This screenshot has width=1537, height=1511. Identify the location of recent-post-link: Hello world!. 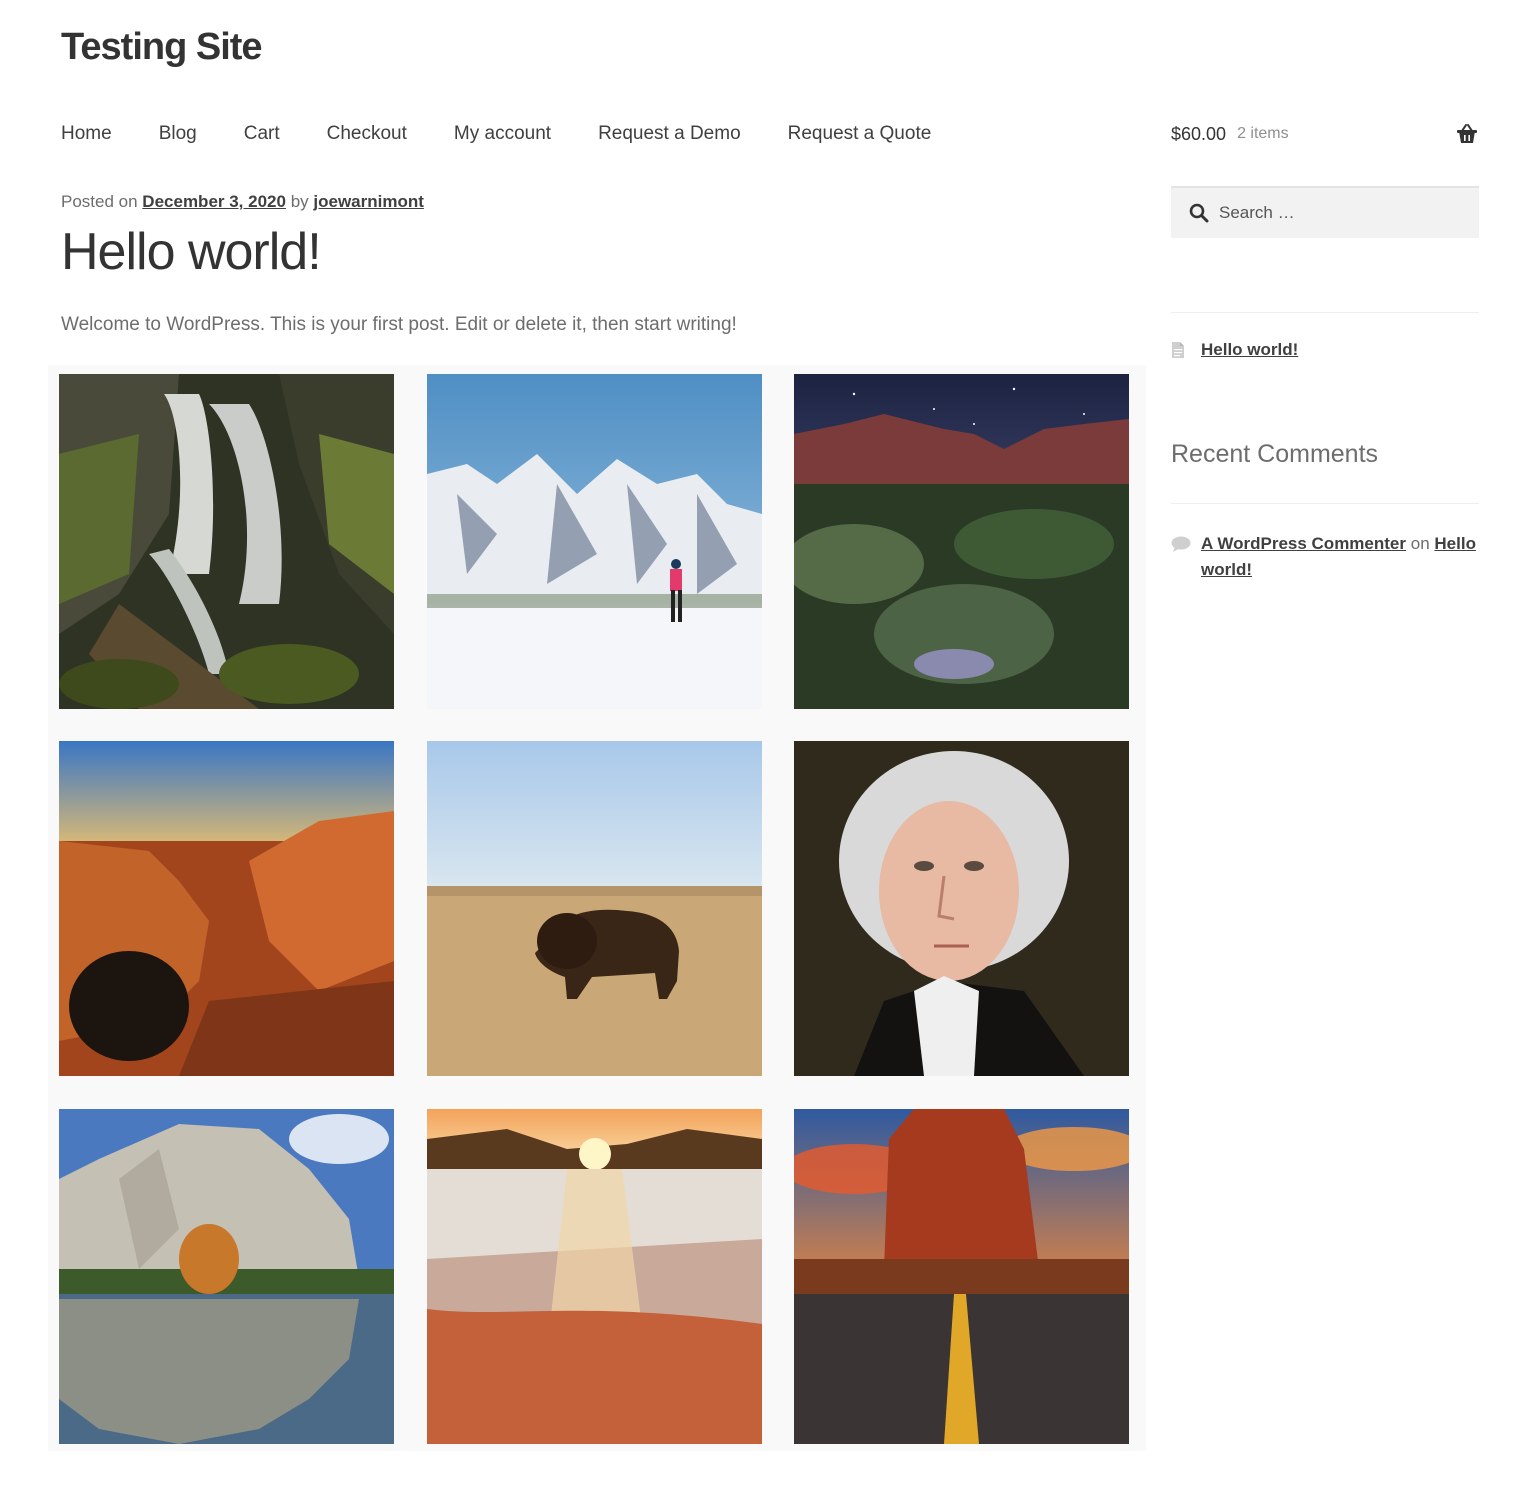
(1249, 350).